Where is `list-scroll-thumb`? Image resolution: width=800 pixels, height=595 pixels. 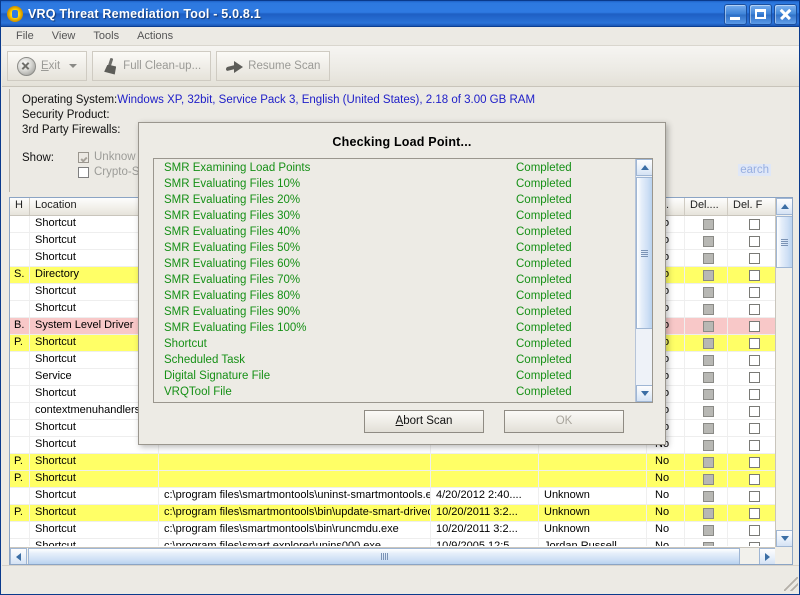
list-scroll-thumb is located at coordinates (784, 242).